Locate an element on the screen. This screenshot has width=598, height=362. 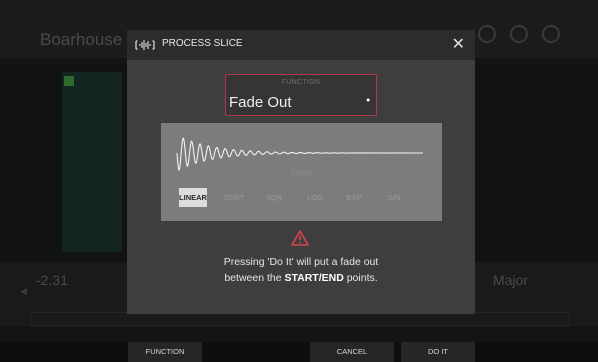
warning-triangle-icon is located at coordinates (300, 238).